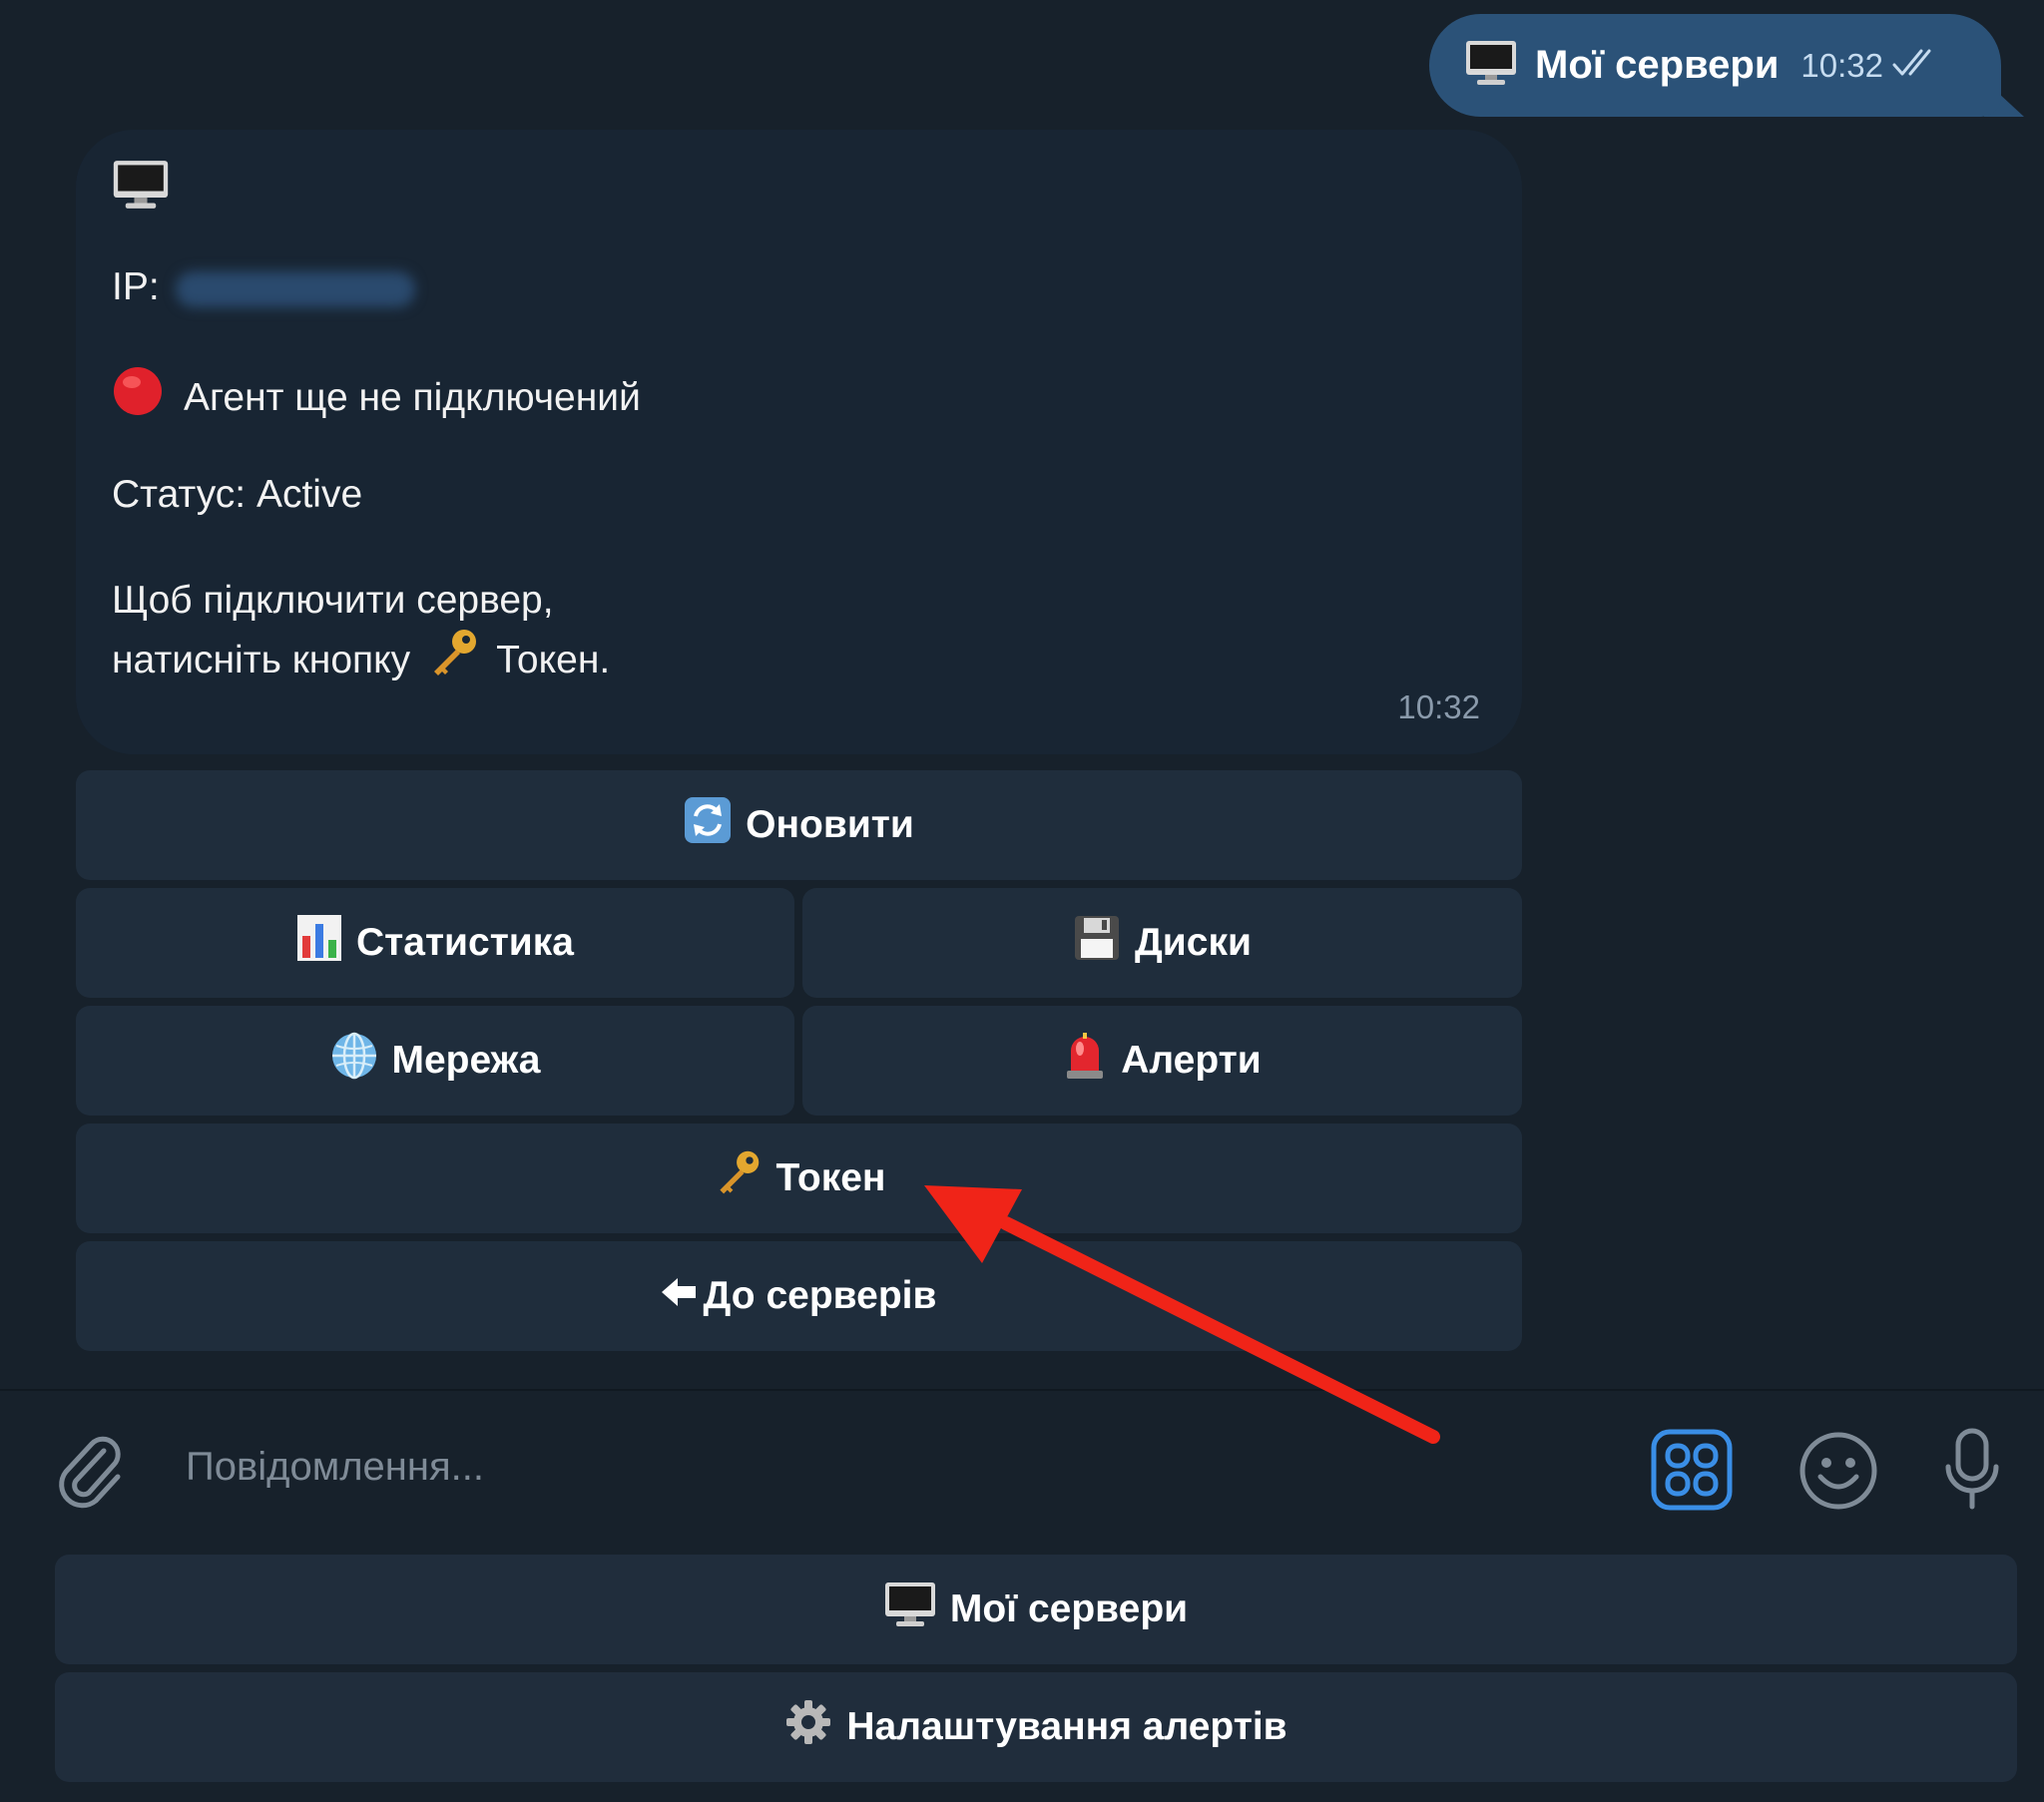 The height and width of the screenshot is (1802, 2044). What do you see at coordinates (679, 1296) in the screenshot?
I see `left-arrow-icon` at bounding box center [679, 1296].